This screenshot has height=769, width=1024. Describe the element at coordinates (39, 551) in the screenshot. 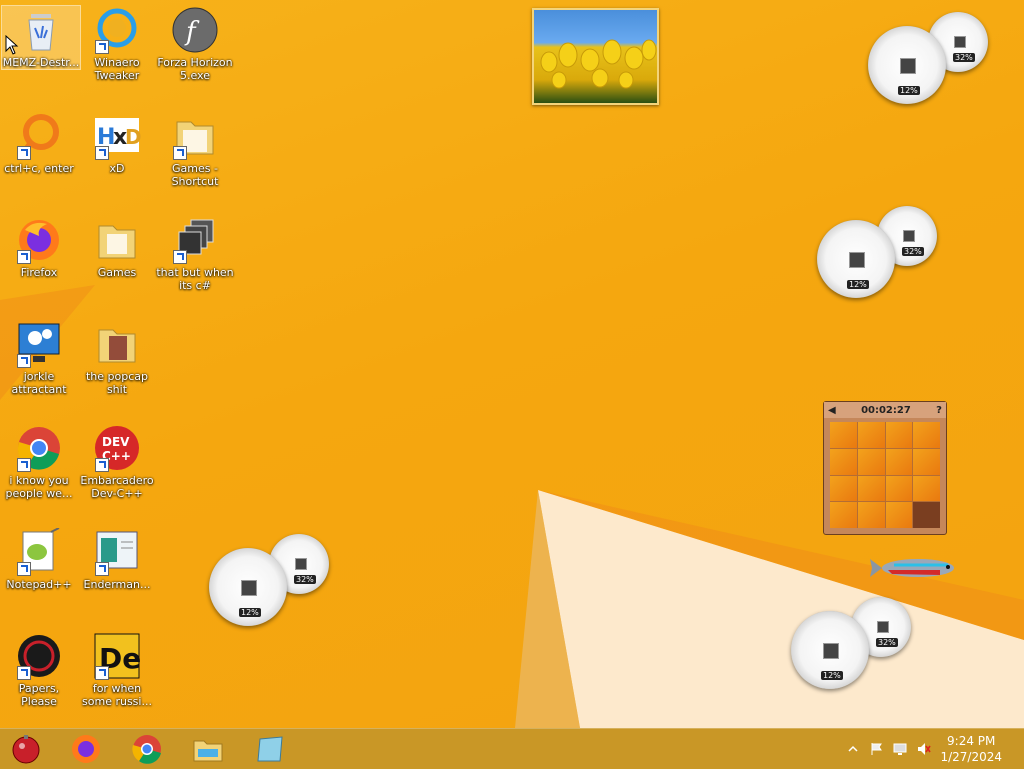

I see `notepadpp-icon` at that location.